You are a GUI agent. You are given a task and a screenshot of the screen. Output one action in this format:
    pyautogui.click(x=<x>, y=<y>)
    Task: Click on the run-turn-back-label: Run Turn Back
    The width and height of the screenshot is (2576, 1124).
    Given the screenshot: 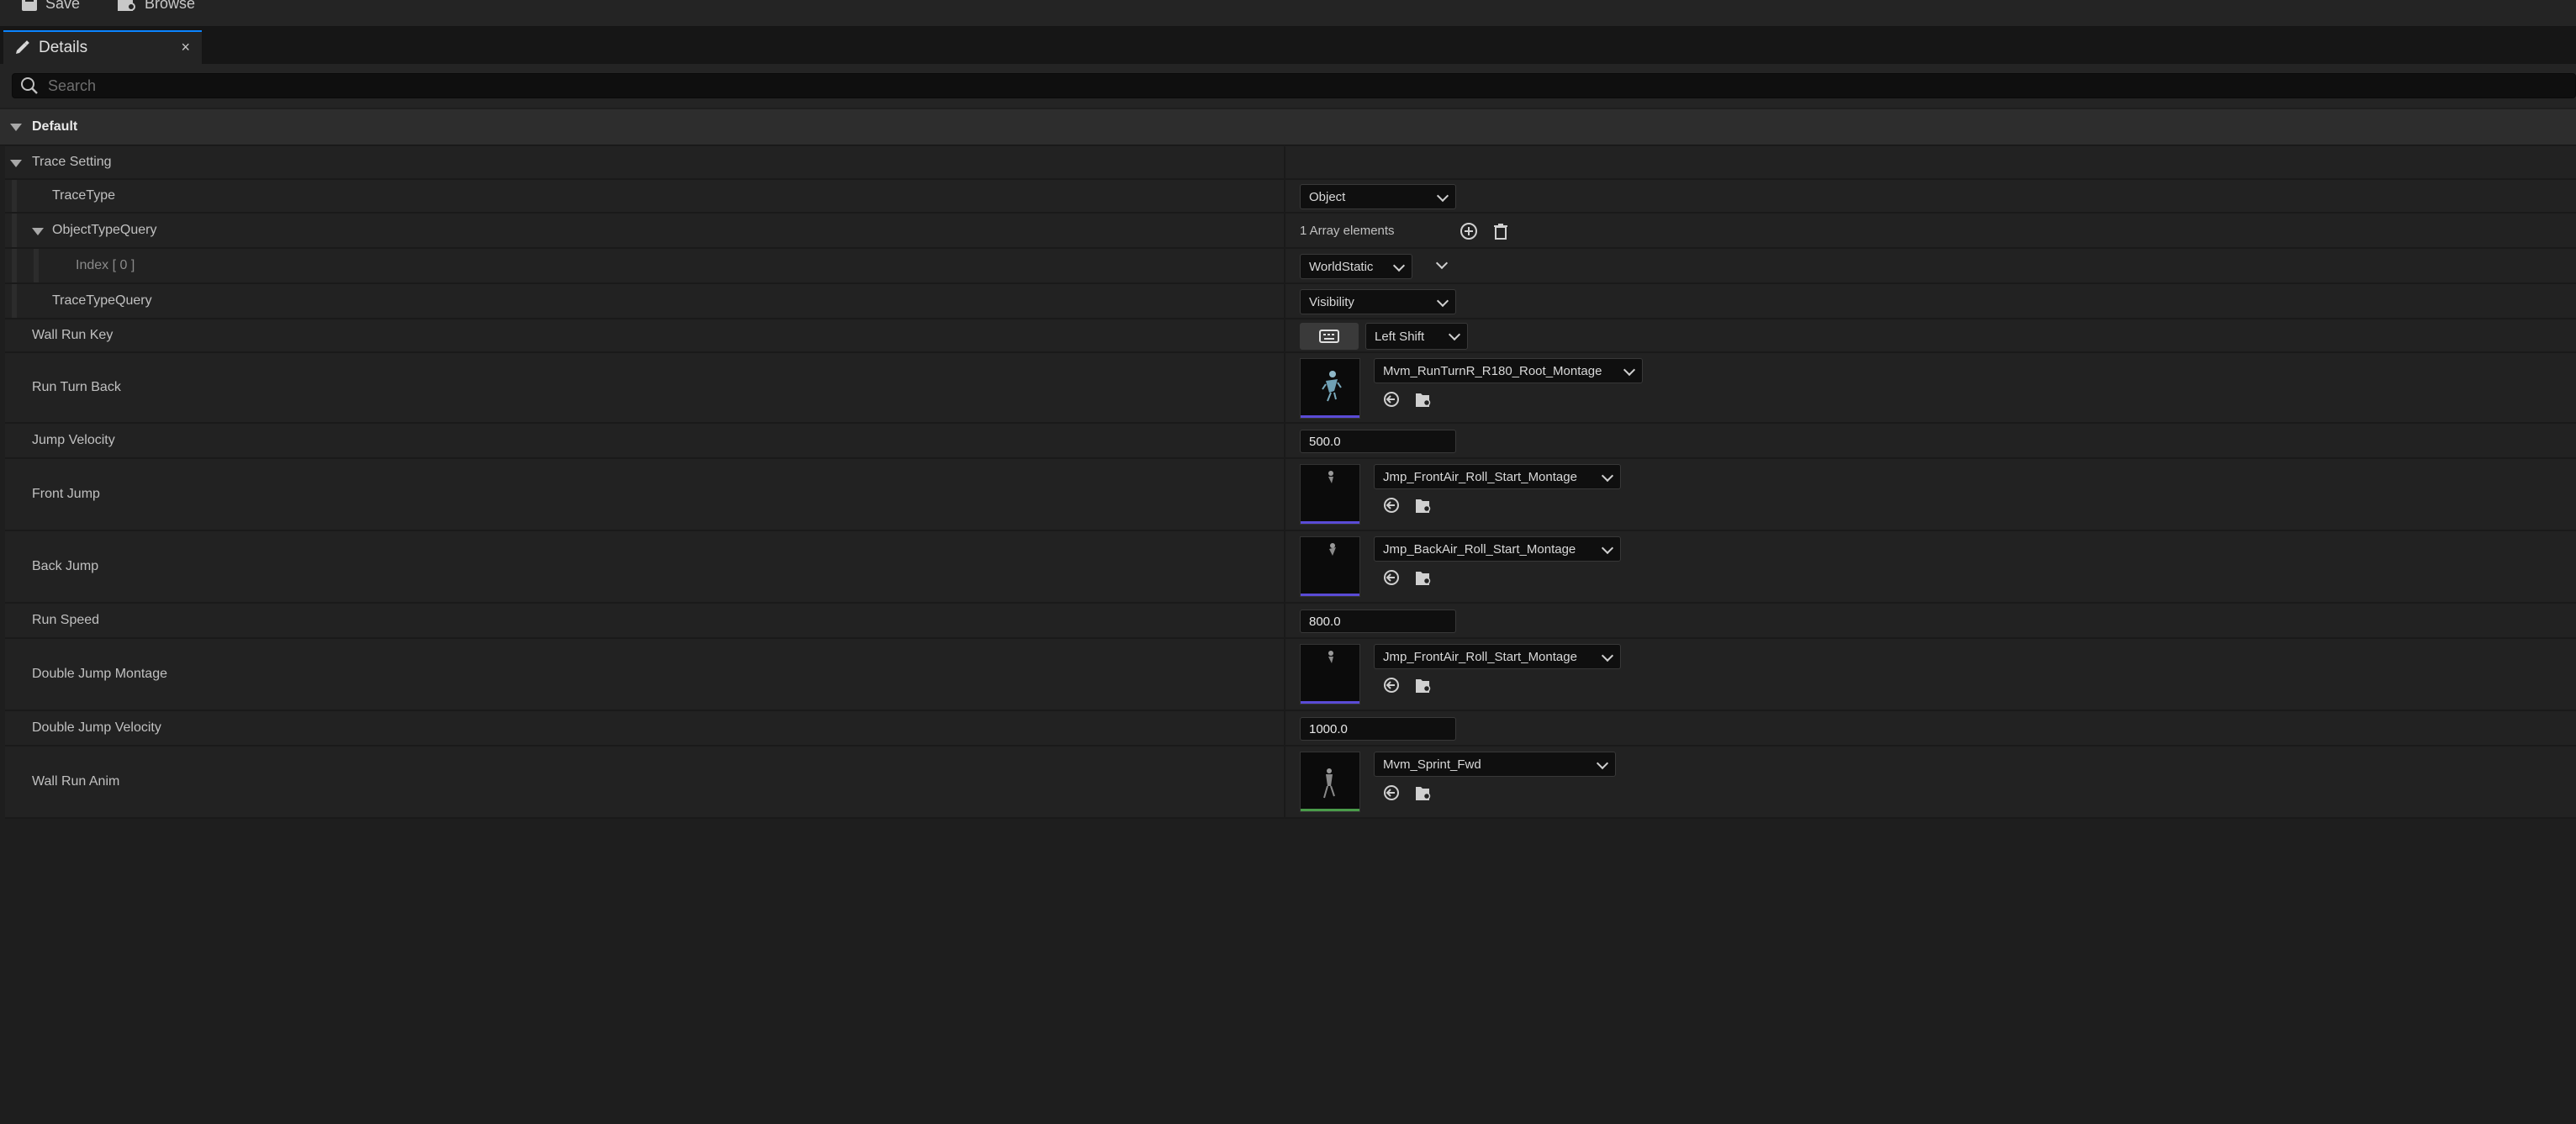 What is the action you would take?
    pyautogui.click(x=76, y=387)
    